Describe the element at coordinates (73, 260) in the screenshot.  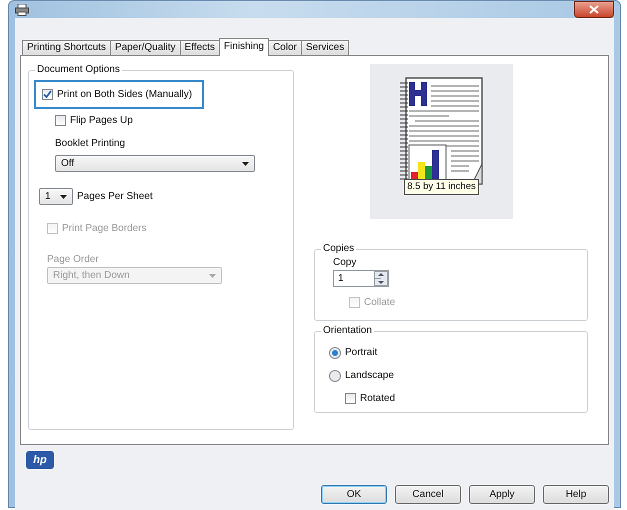
I see `field-label: Page Order` at that location.